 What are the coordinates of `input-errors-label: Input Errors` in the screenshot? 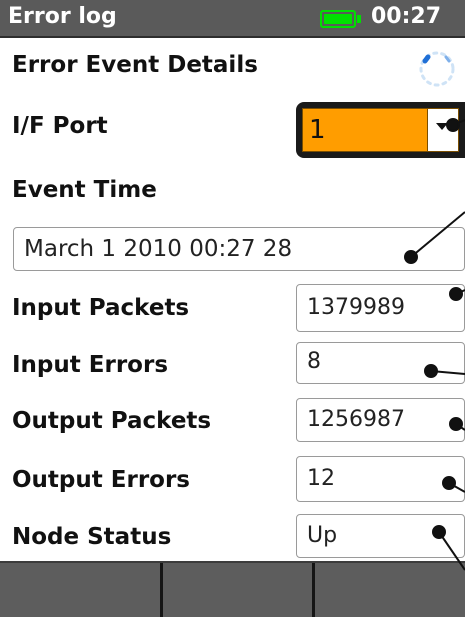 It's located at (90, 365).